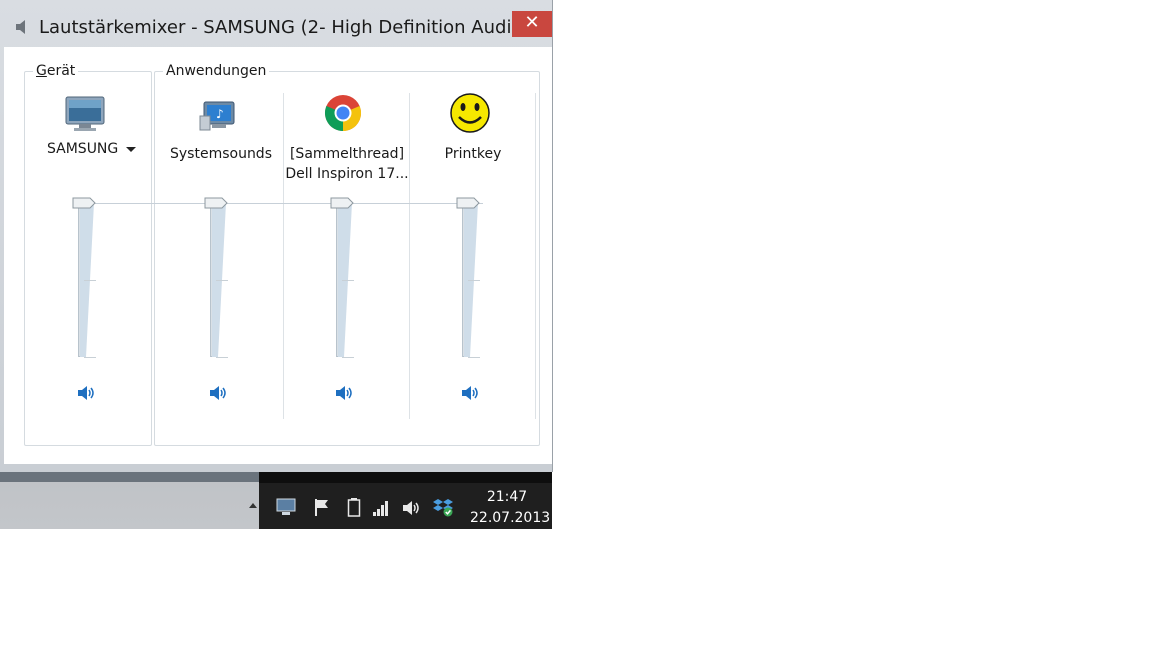  Describe the element at coordinates (216, 71) in the screenshot. I see `applications-group-label: Anwendungen` at that location.